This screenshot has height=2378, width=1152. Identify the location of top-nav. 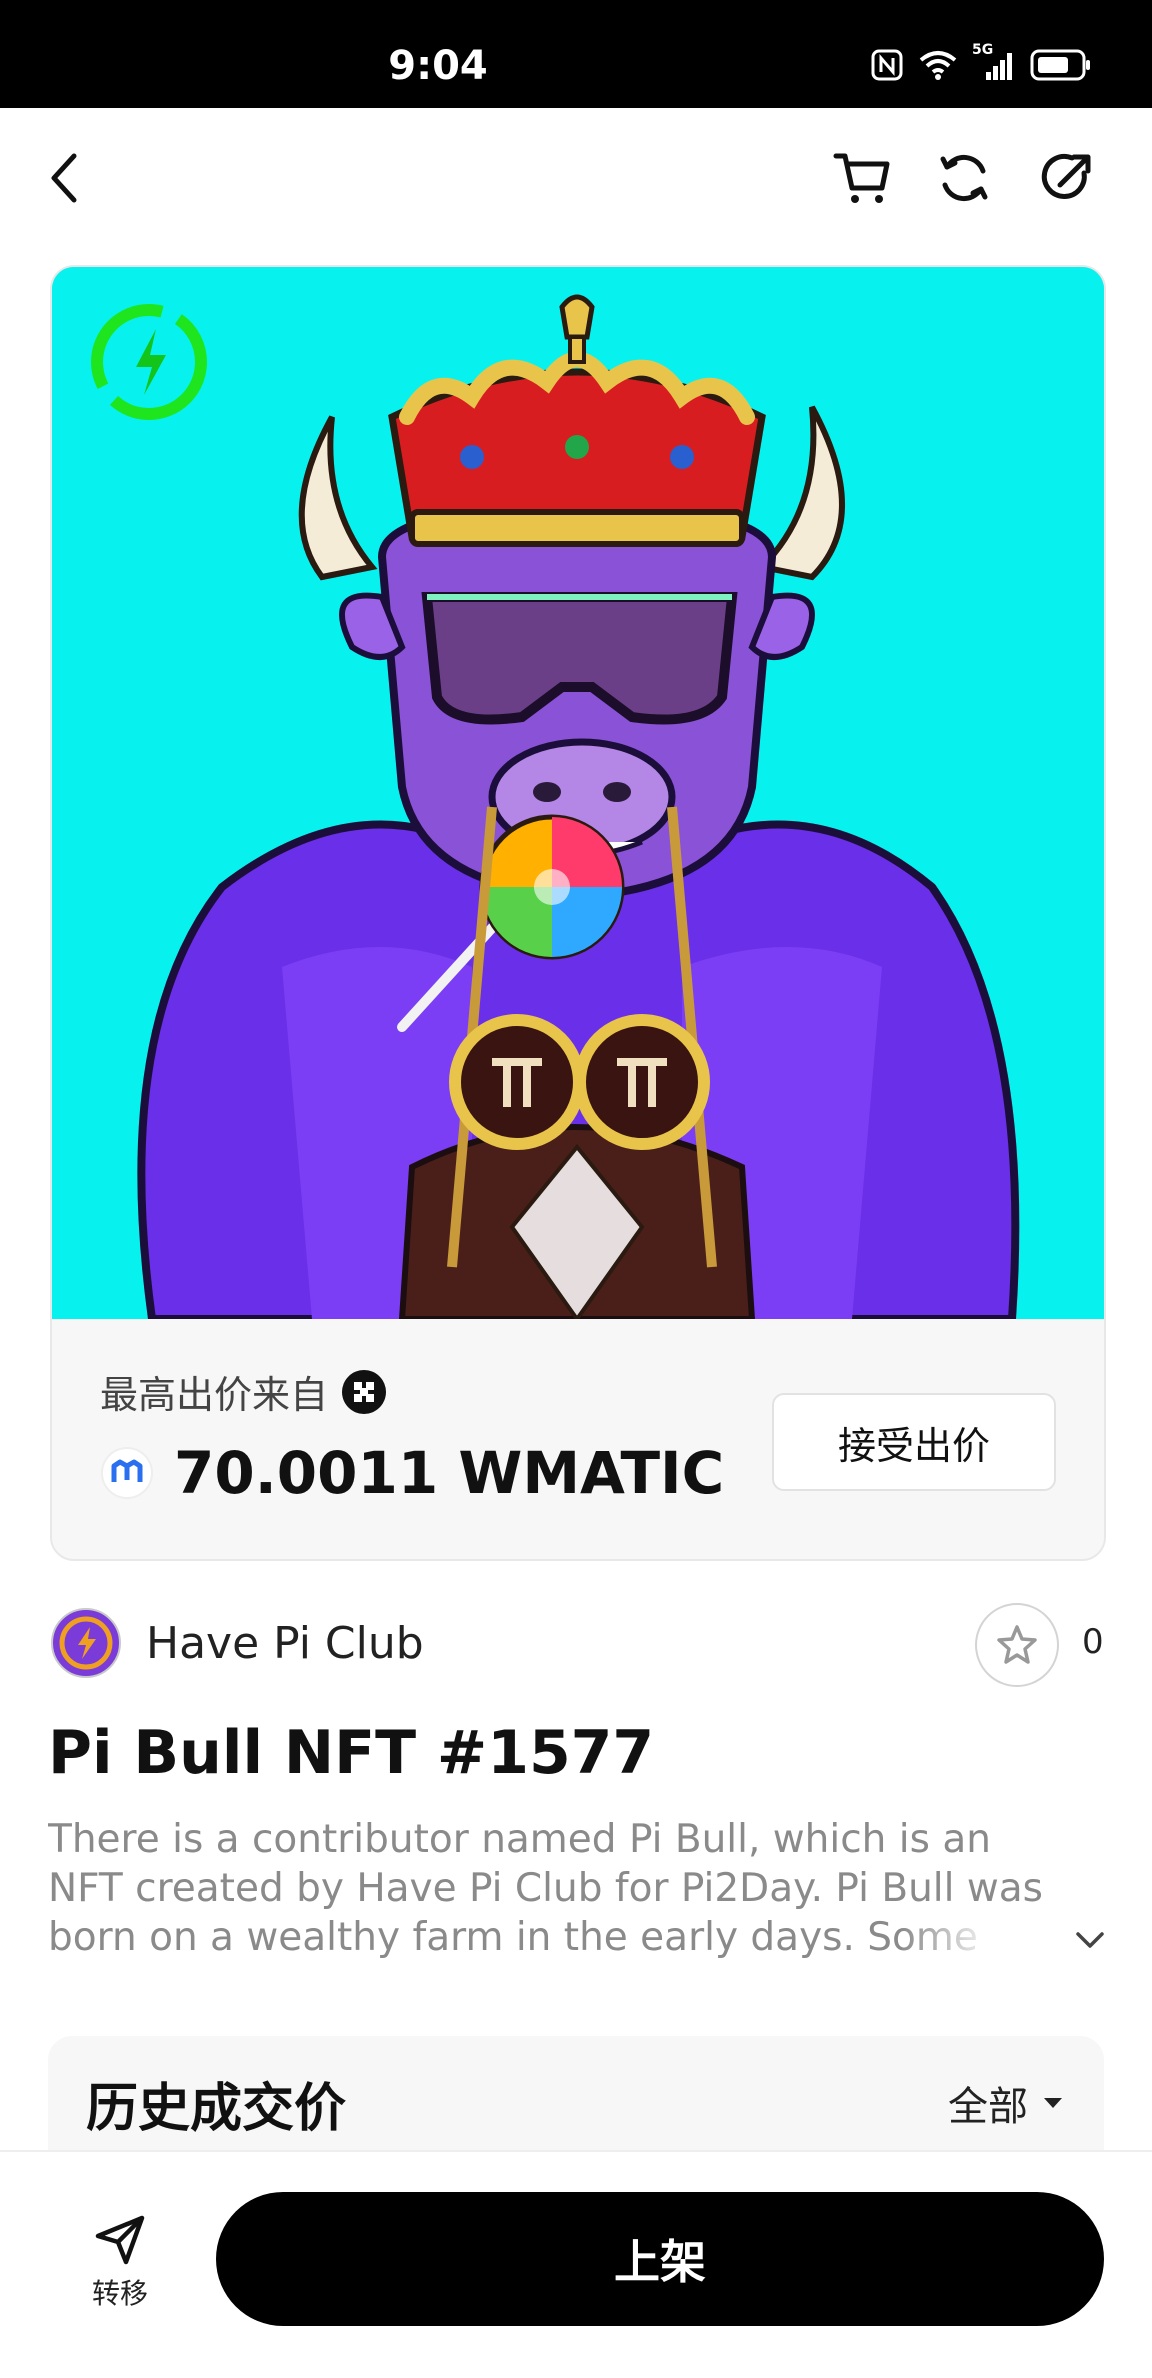
(576, 173).